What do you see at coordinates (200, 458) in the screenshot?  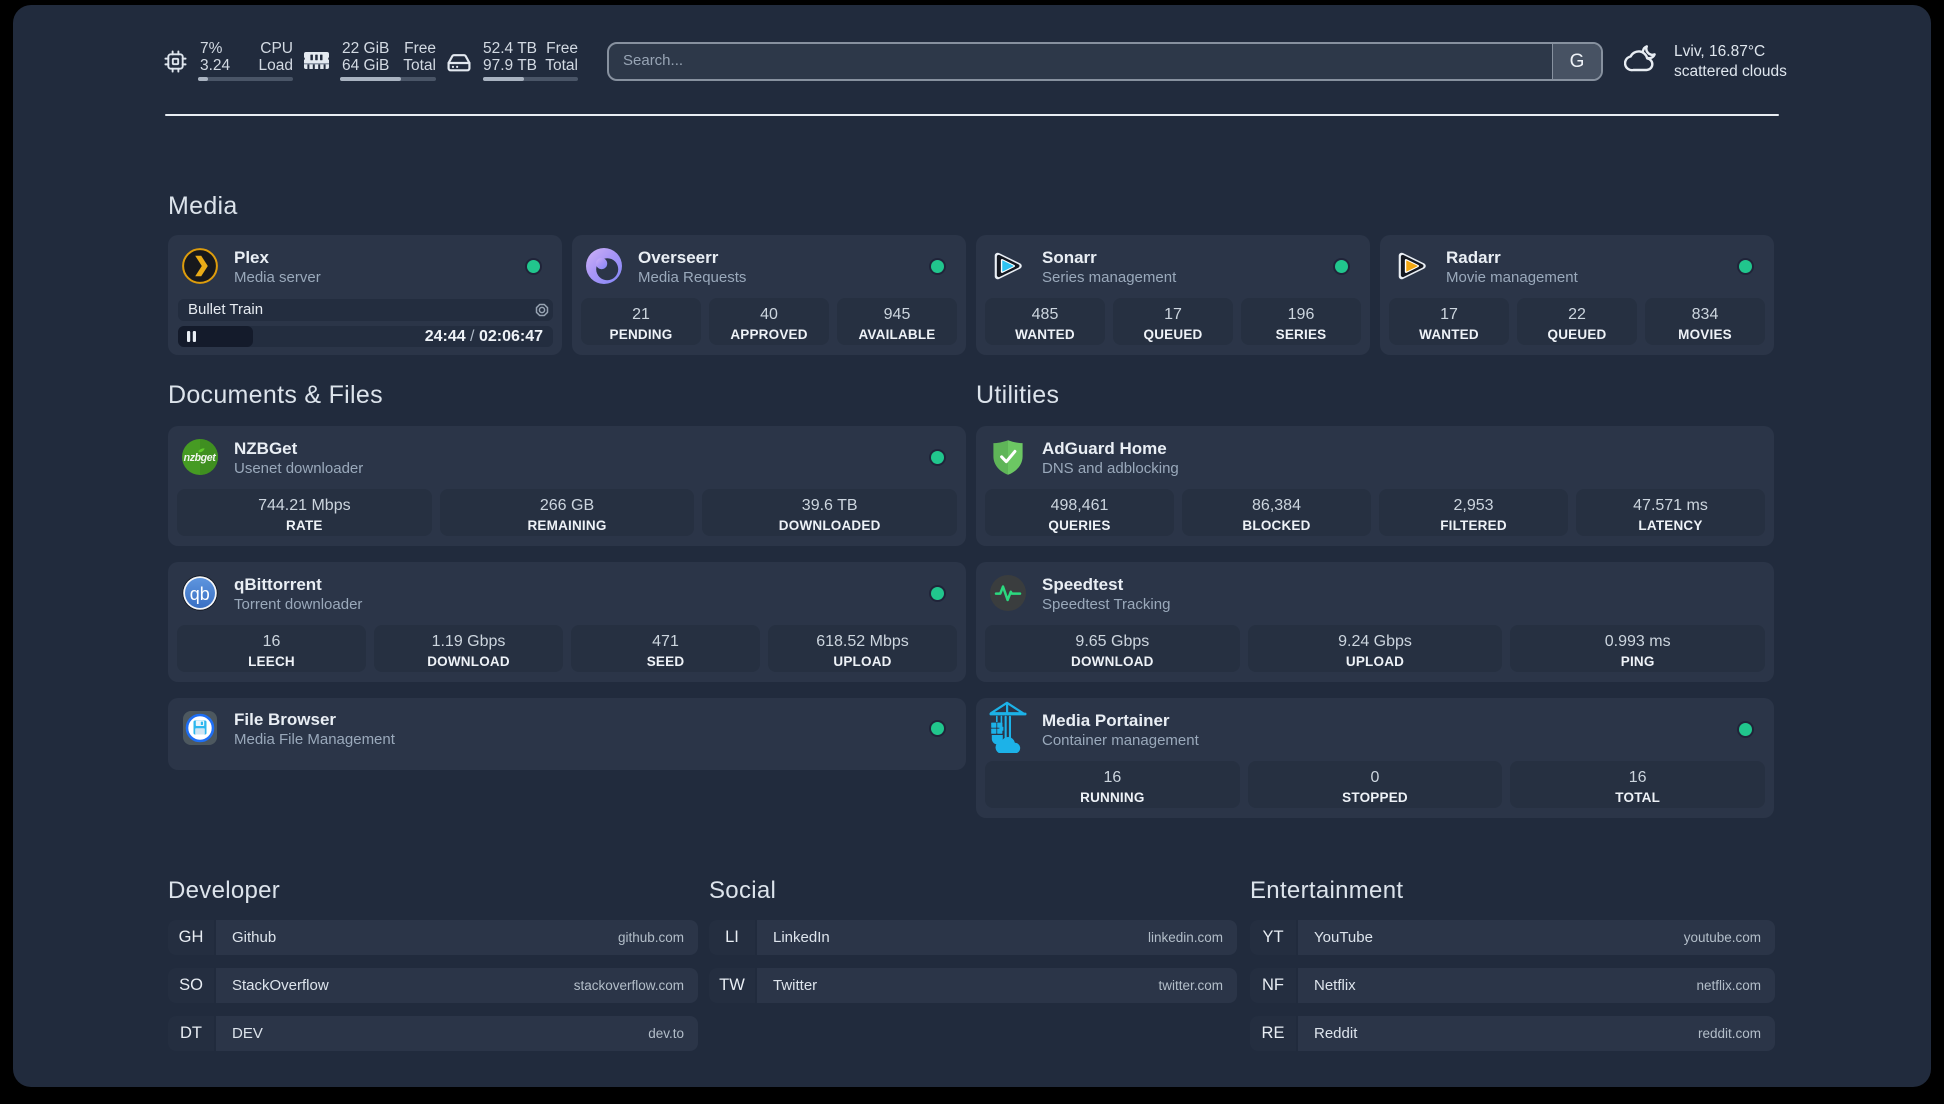 I see `svg-text: nzbget` at bounding box center [200, 458].